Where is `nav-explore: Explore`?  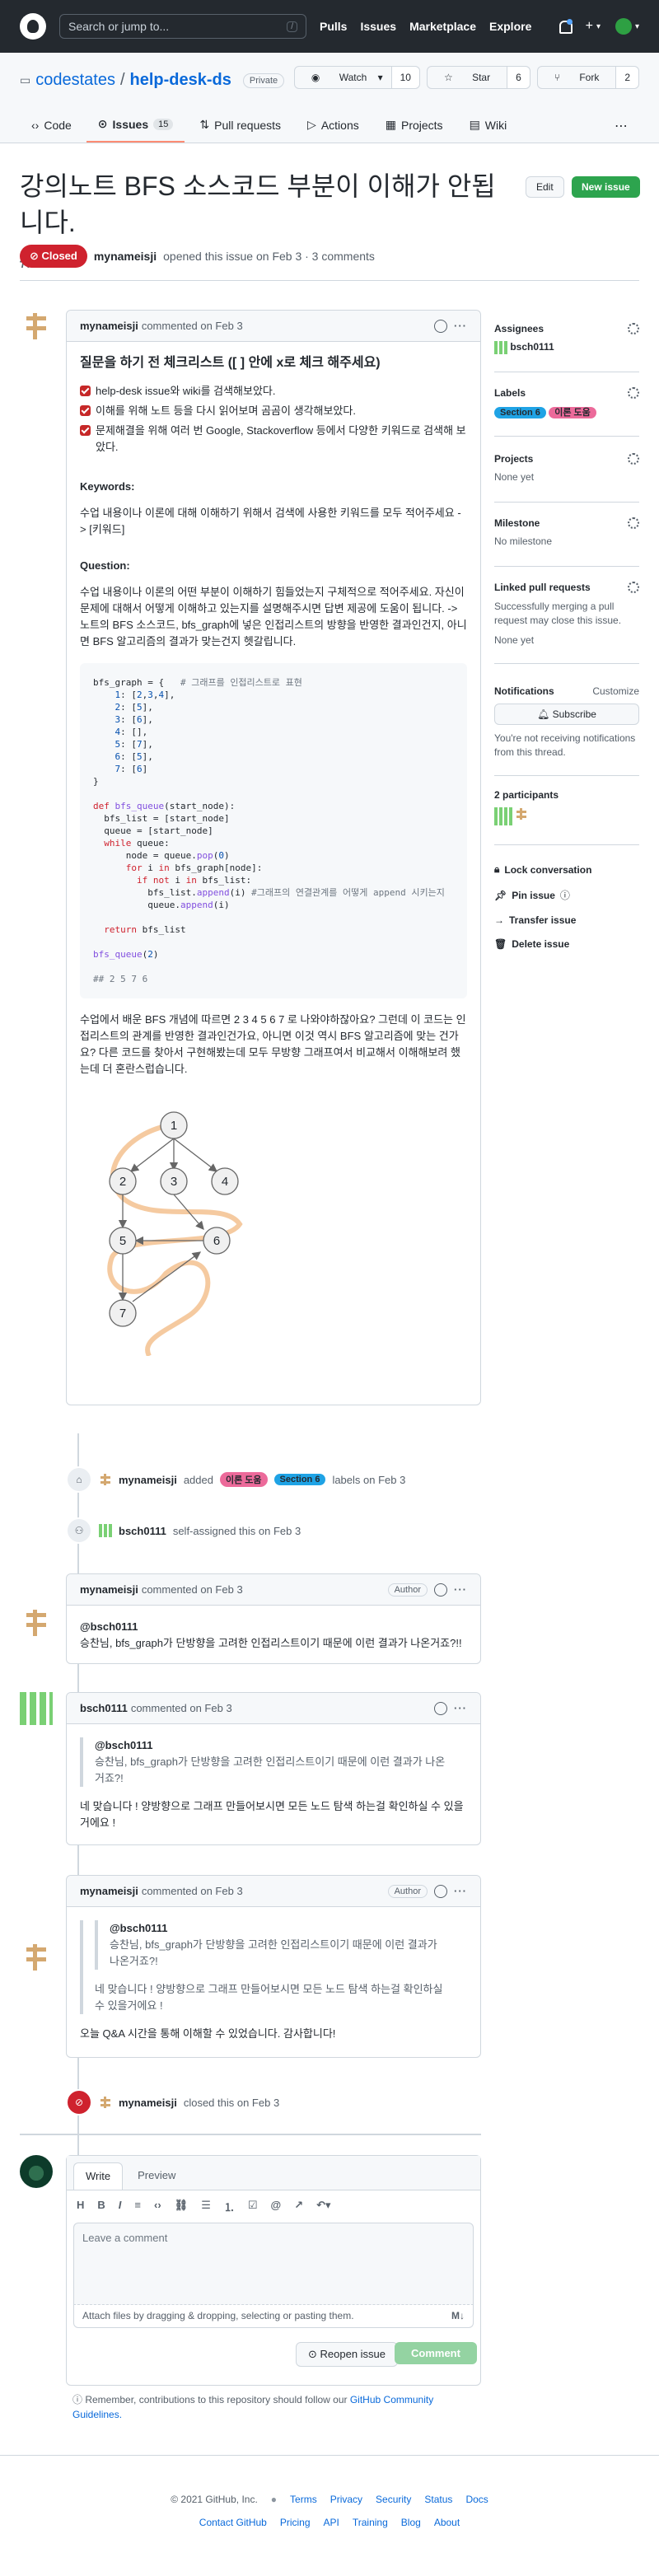
nav-explore: Explore is located at coordinates (510, 26).